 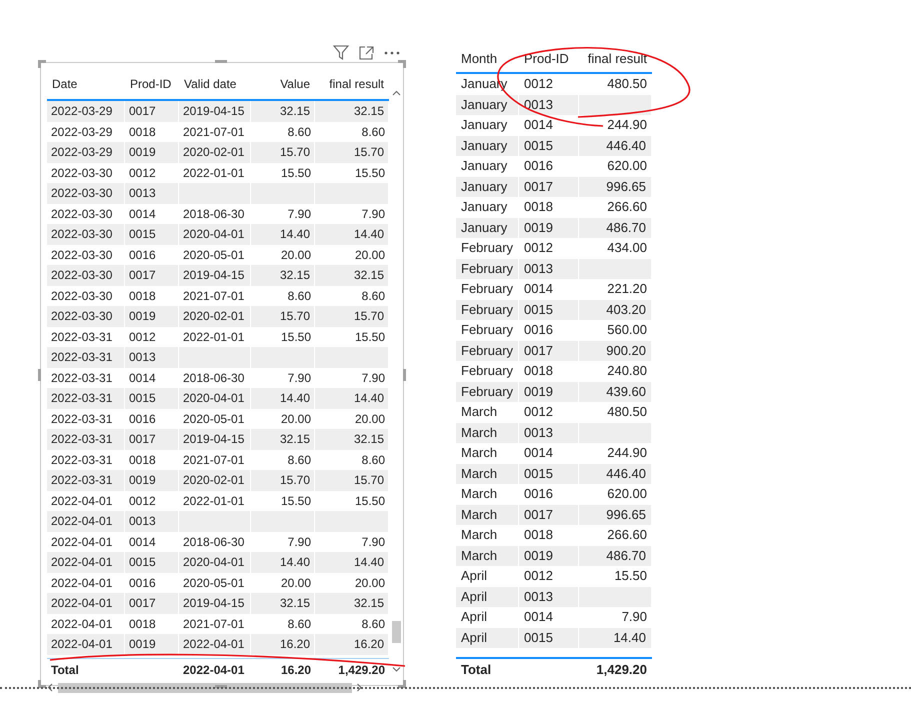 What do you see at coordinates (86, 111) in the screenshot?
I see `table-cell: 2022-03-29` at bounding box center [86, 111].